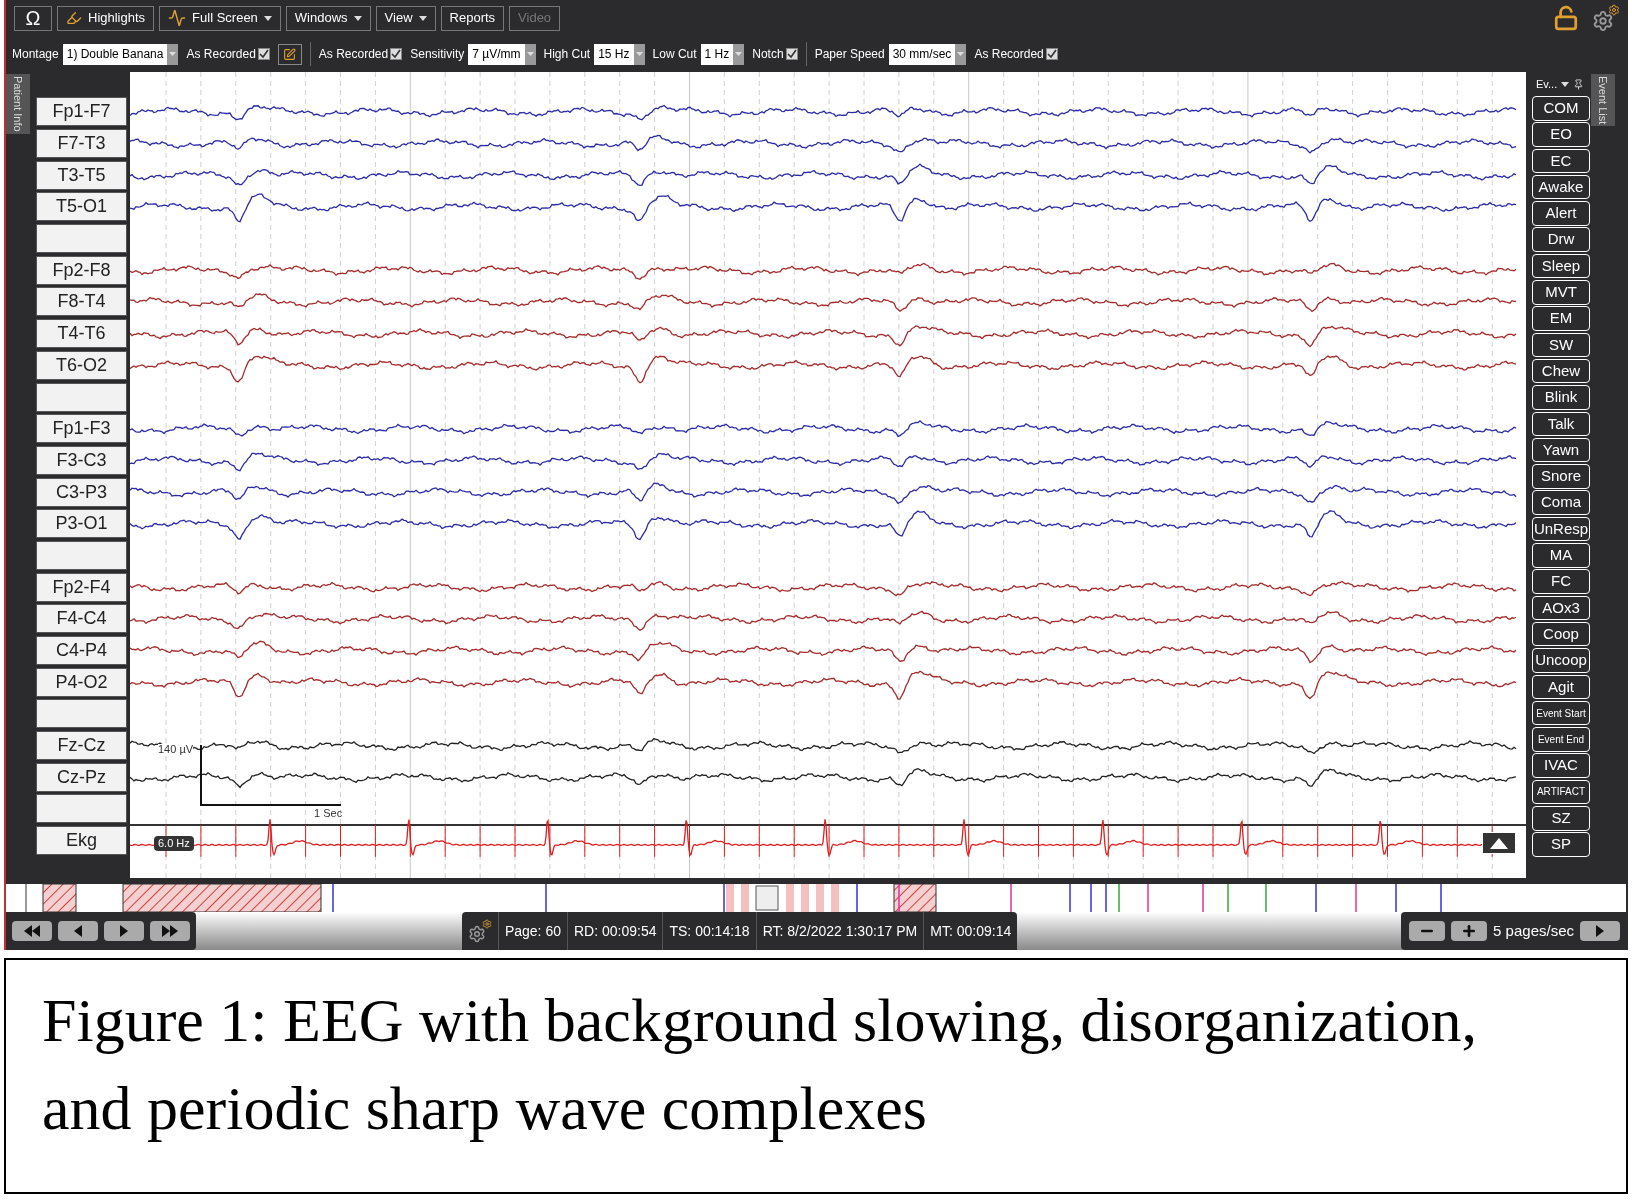 This screenshot has width=1632, height=1200. Describe the element at coordinates (1566, 18) in the screenshot. I see `lock-icon` at that location.